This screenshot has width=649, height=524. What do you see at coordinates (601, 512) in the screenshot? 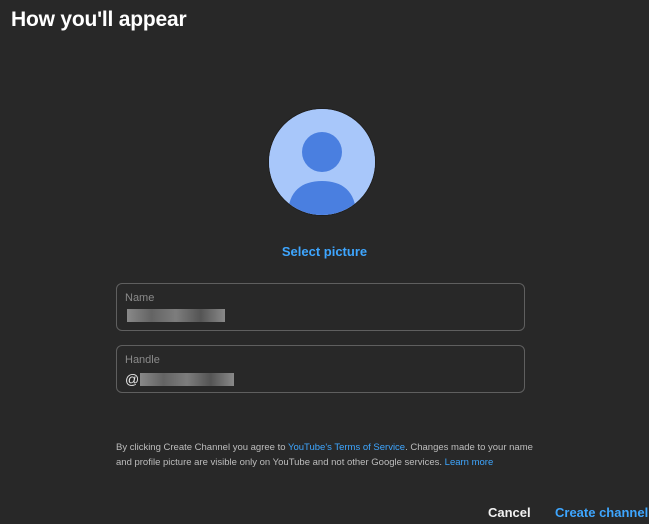
I see `create-channel-button: Create channel` at bounding box center [601, 512].